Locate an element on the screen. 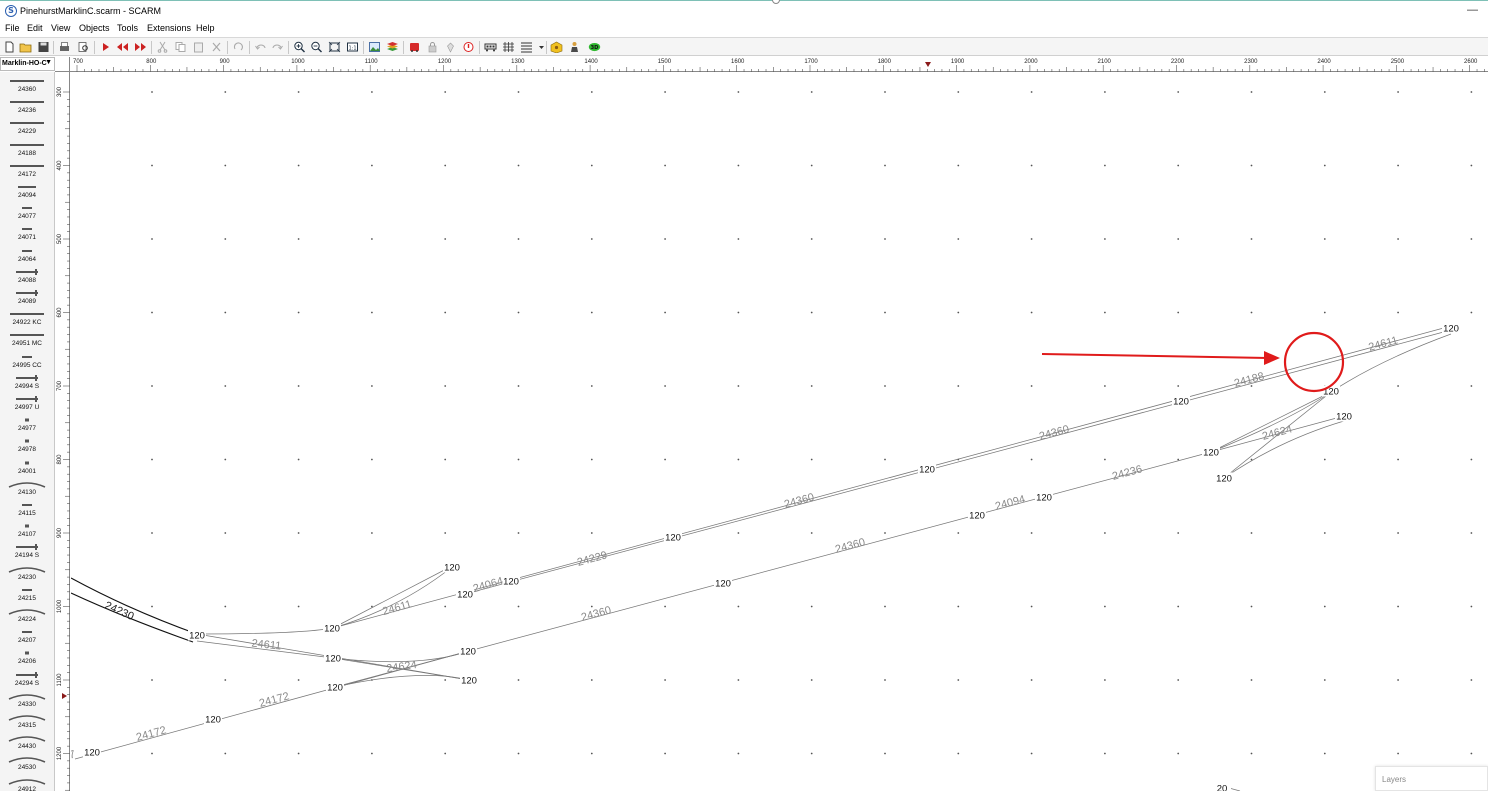 Image resolution: width=1488 pixels, height=791 pixels. height-label-h10: 120 is located at coordinates (469, 680).